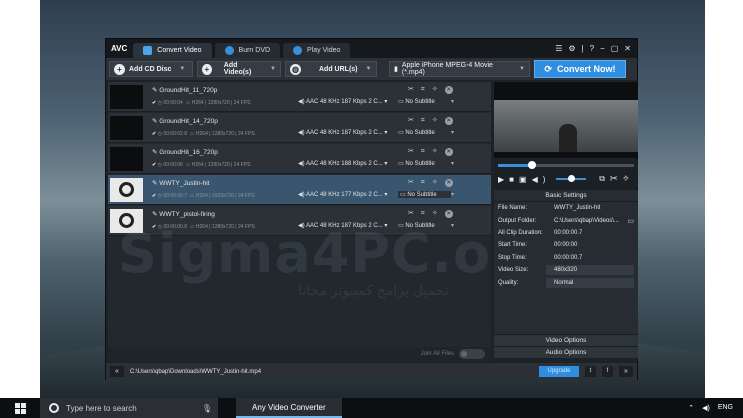  What do you see at coordinates (592, 48) in the screenshot?
I see `help-icon: ?` at bounding box center [592, 48].